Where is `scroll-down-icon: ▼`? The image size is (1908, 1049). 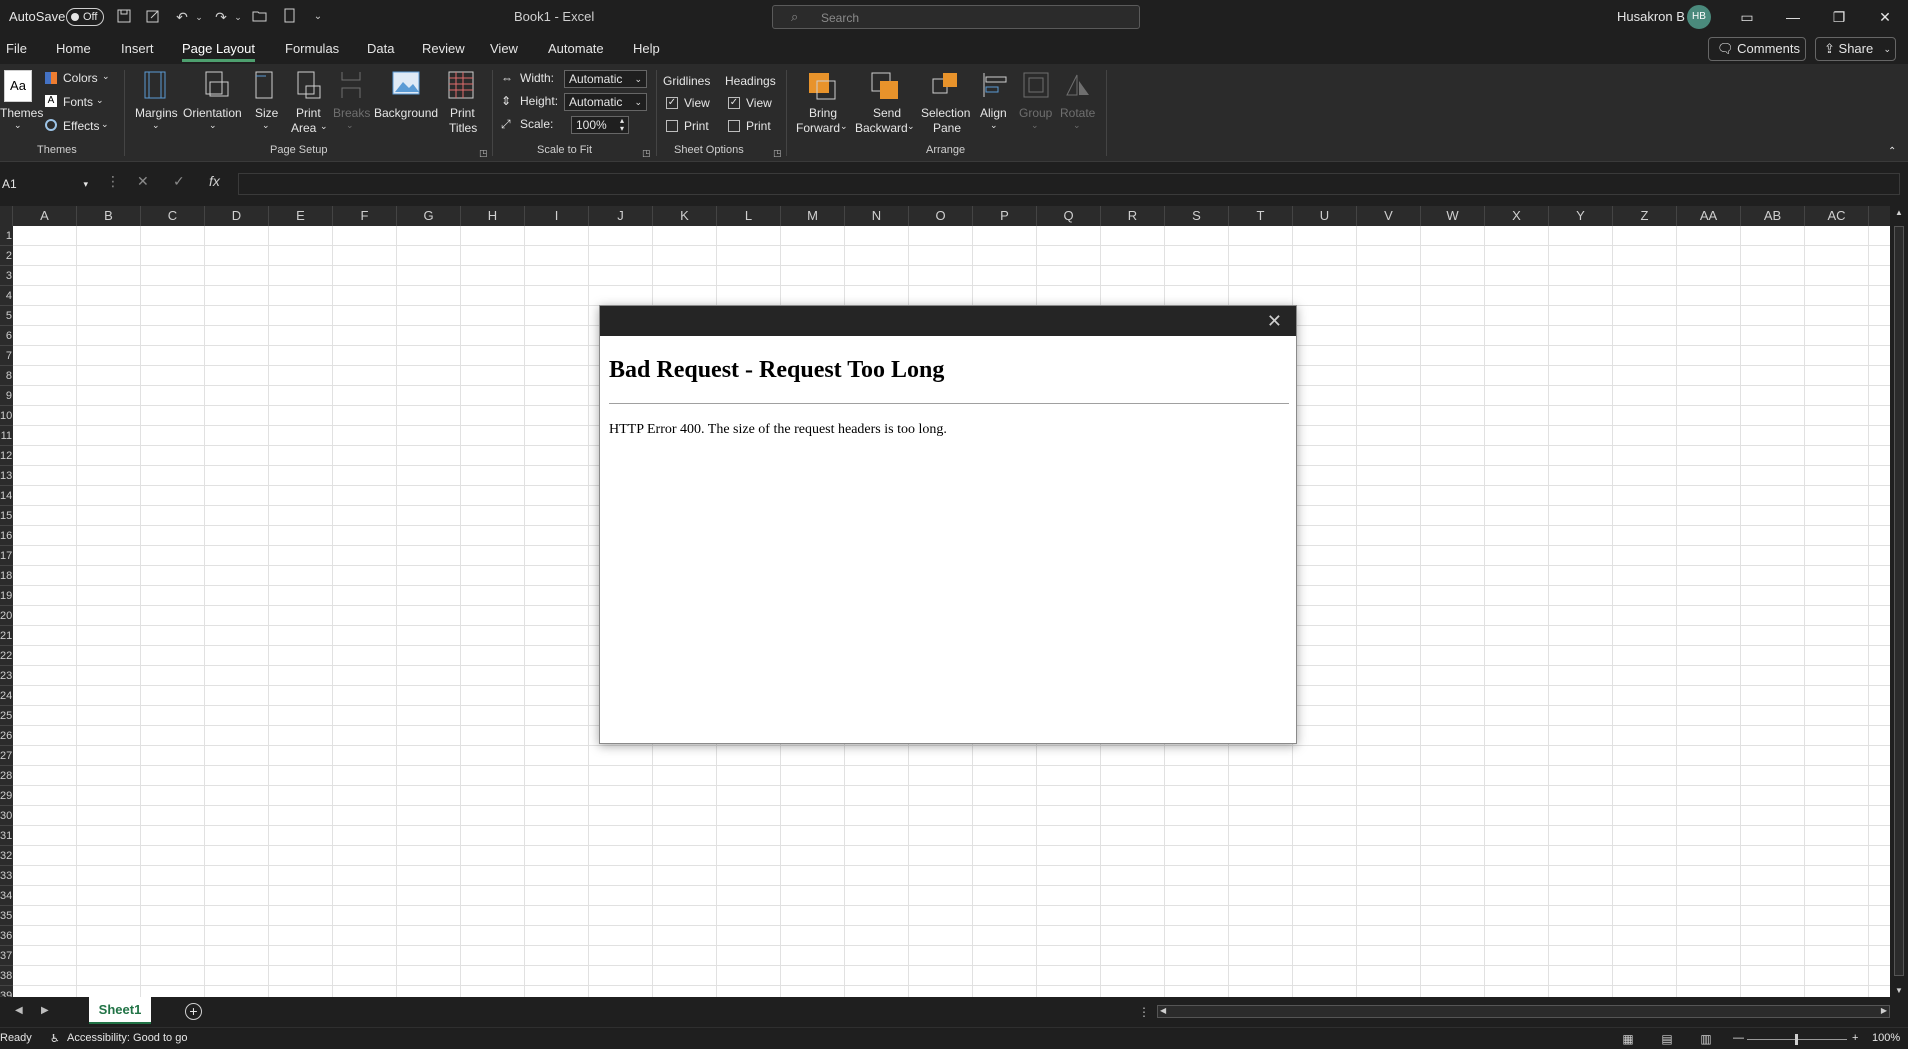 scroll-down-icon: ▼ is located at coordinates (1899, 990).